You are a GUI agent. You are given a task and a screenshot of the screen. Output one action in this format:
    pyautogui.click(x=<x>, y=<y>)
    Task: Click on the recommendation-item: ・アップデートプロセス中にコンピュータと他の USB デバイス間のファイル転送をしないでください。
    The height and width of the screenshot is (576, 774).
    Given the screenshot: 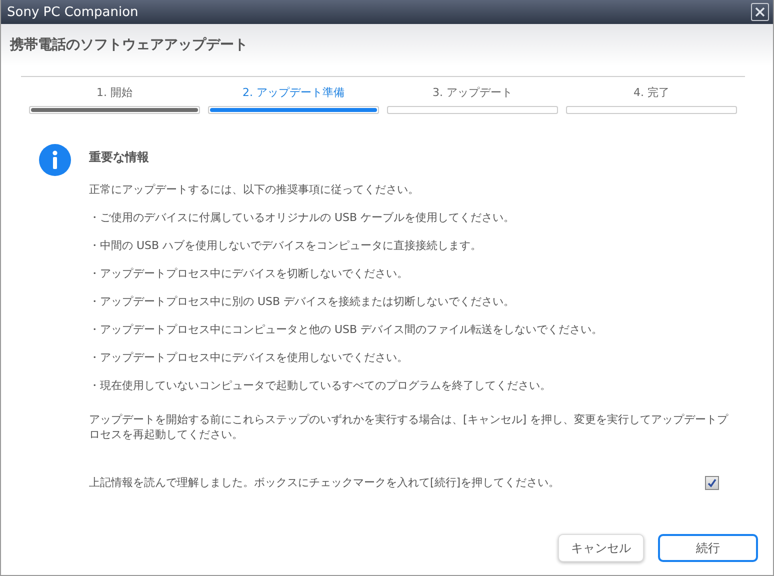 What is the action you would take?
    pyautogui.click(x=346, y=329)
    